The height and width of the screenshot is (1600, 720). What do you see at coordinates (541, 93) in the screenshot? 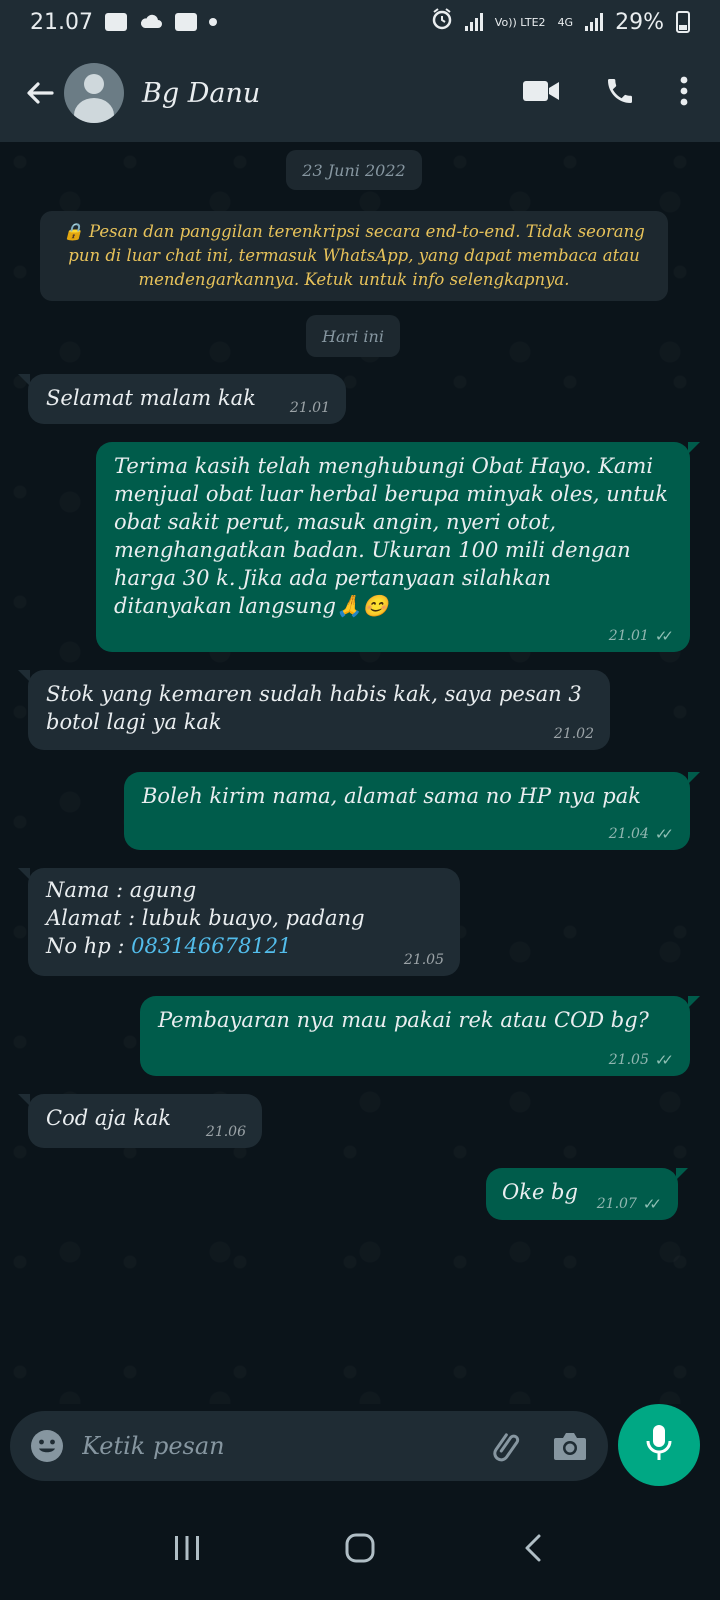
I see `video-call-icon` at bounding box center [541, 93].